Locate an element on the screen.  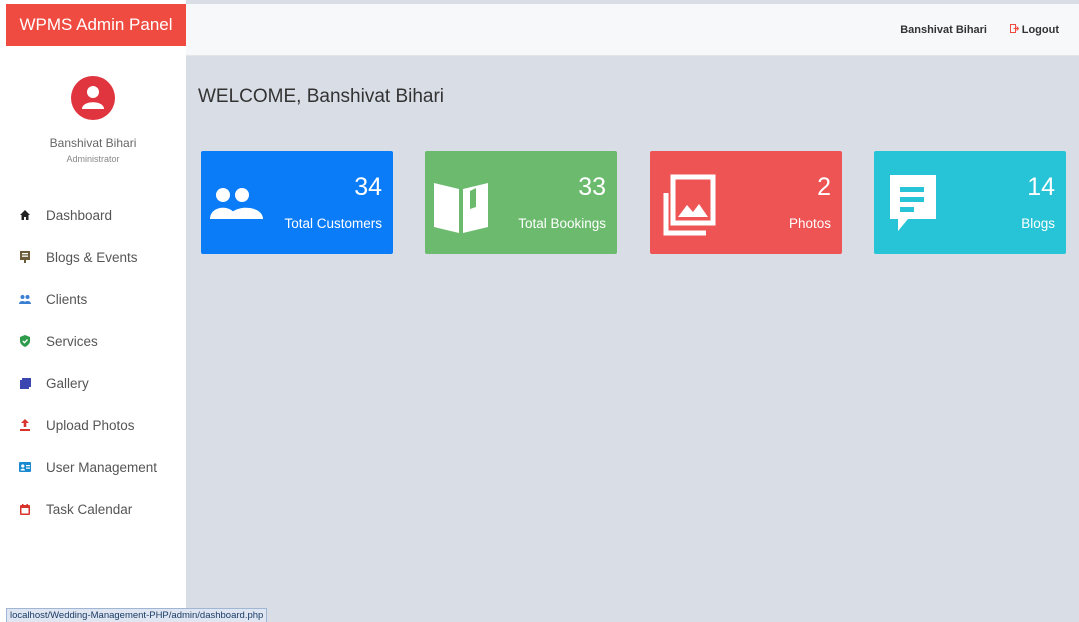
sidebar-item-blogs-events: Blogs & Events is located at coordinates (93, 257).